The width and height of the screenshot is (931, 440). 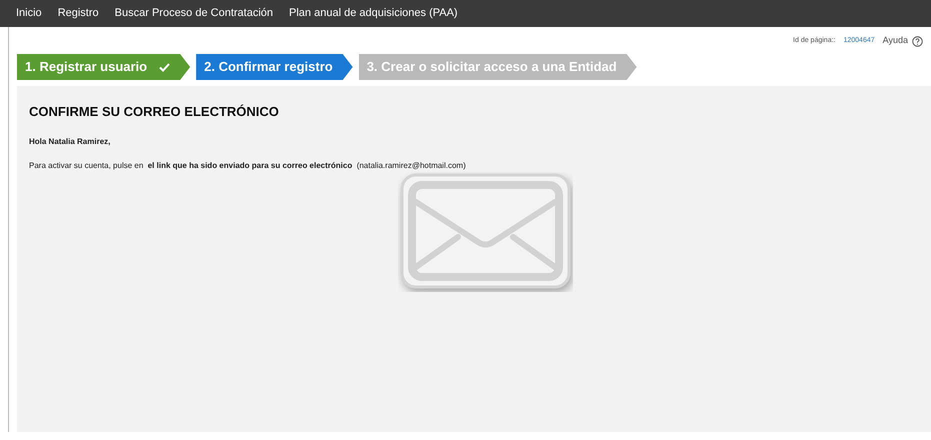 I want to click on check-icon, so click(x=164, y=67).